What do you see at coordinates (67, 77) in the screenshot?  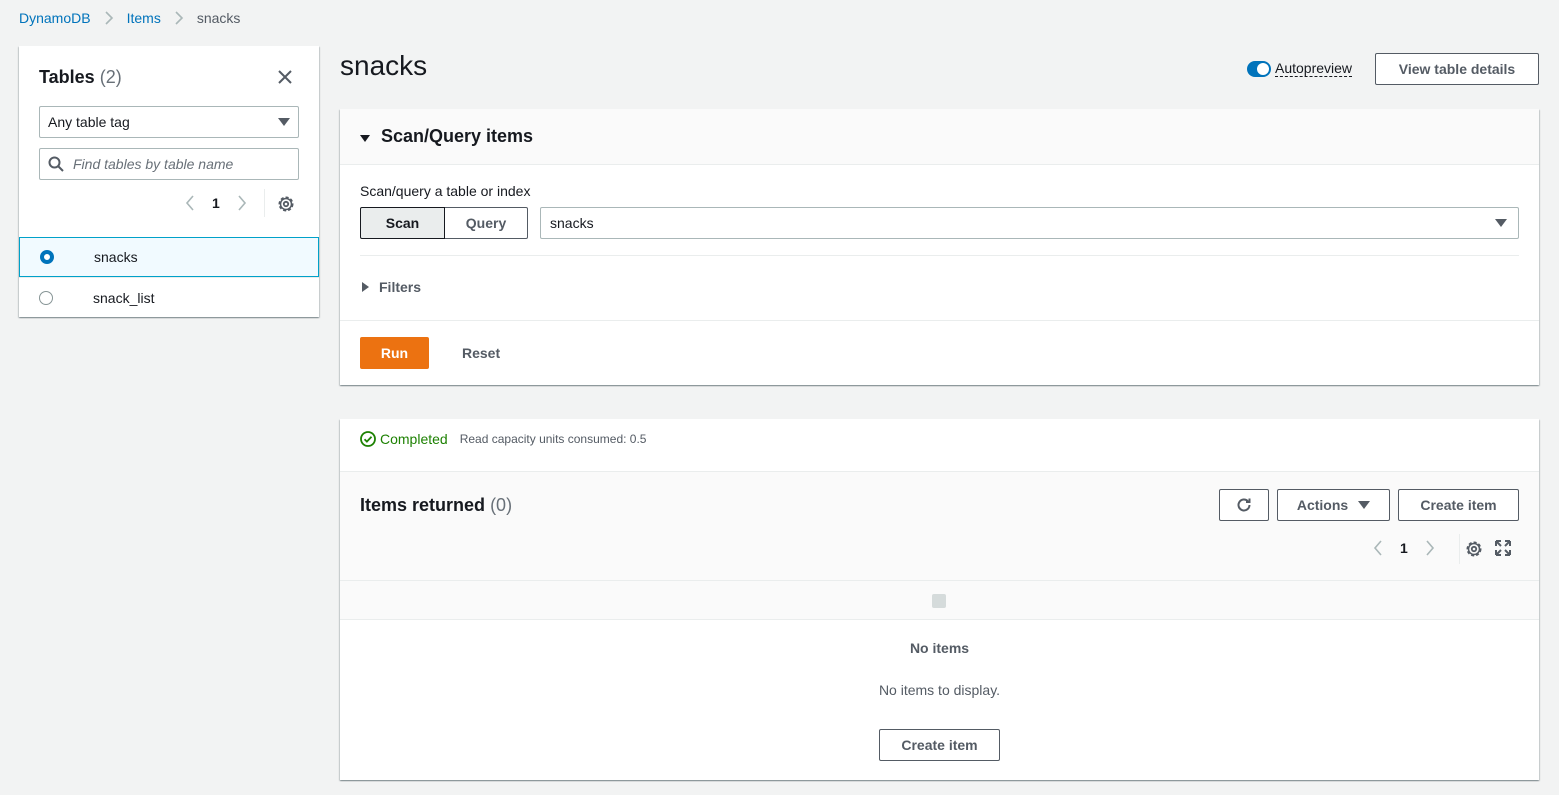 I see `tables-title-text: Tables` at bounding box center [67, 77].